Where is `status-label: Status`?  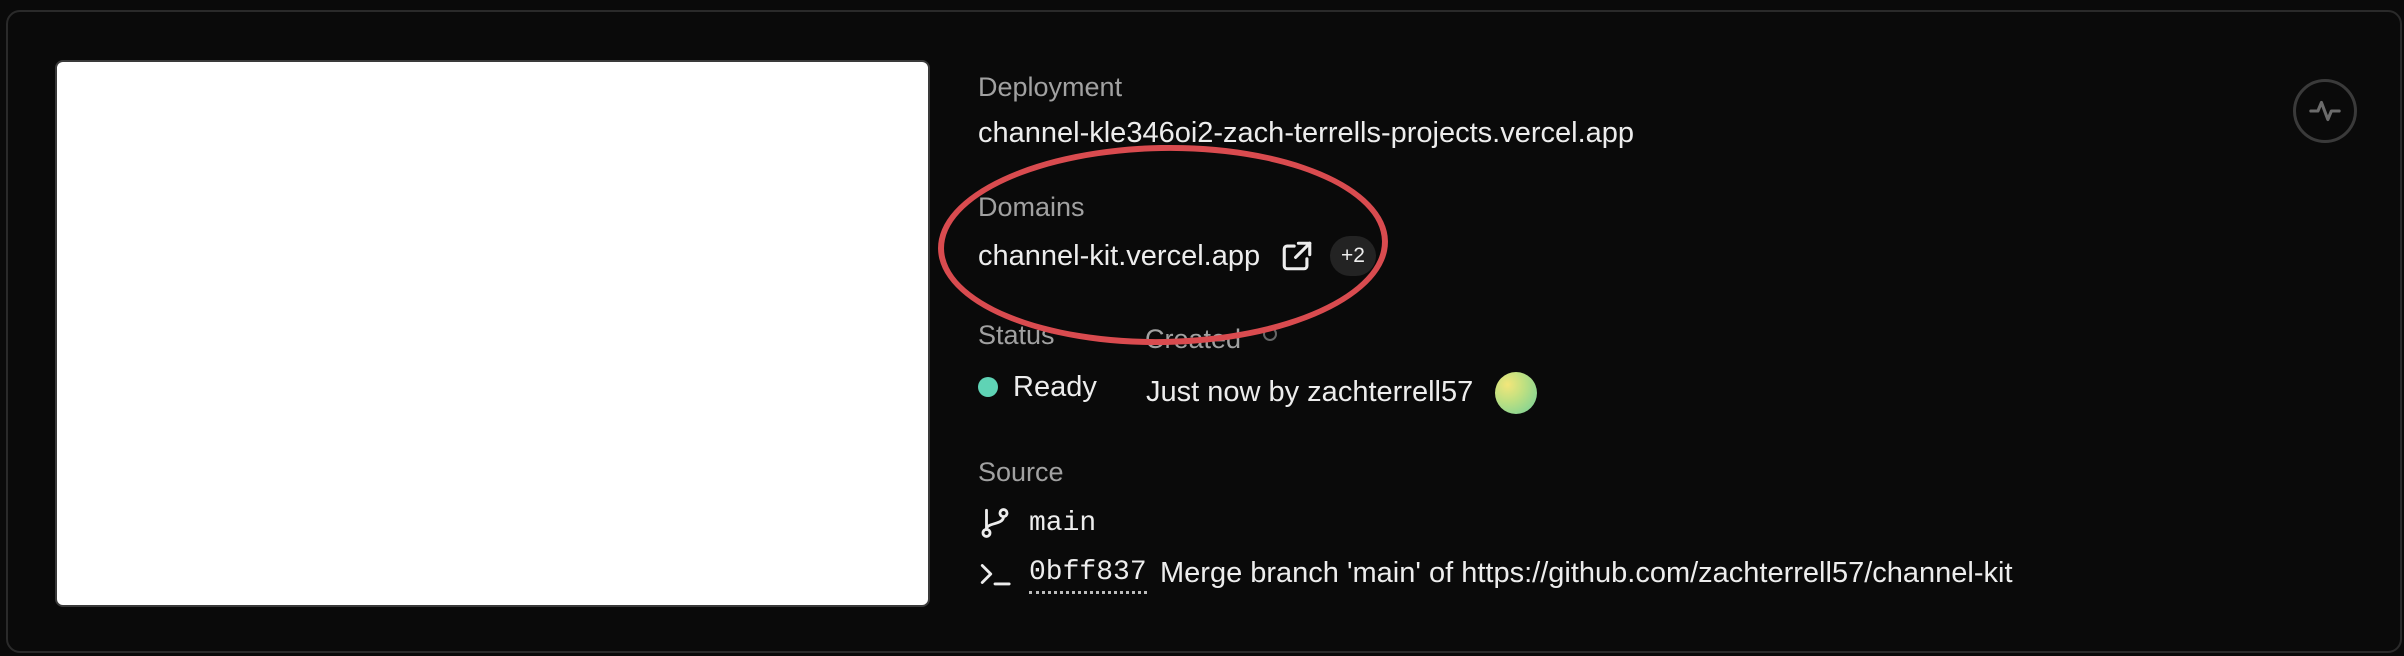
status-label: Status is located at coordinates (1016, 335).